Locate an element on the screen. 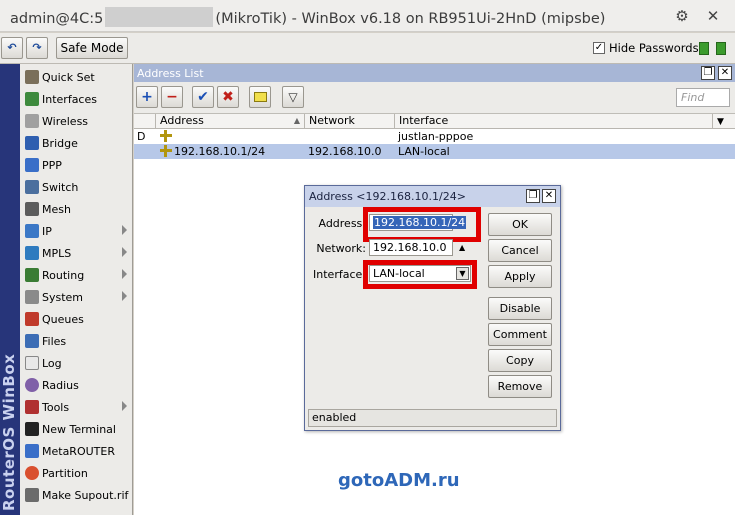 The image size is (735, 515). sidebar-item-mpls: MPLS is located at coordinates (76, 253).